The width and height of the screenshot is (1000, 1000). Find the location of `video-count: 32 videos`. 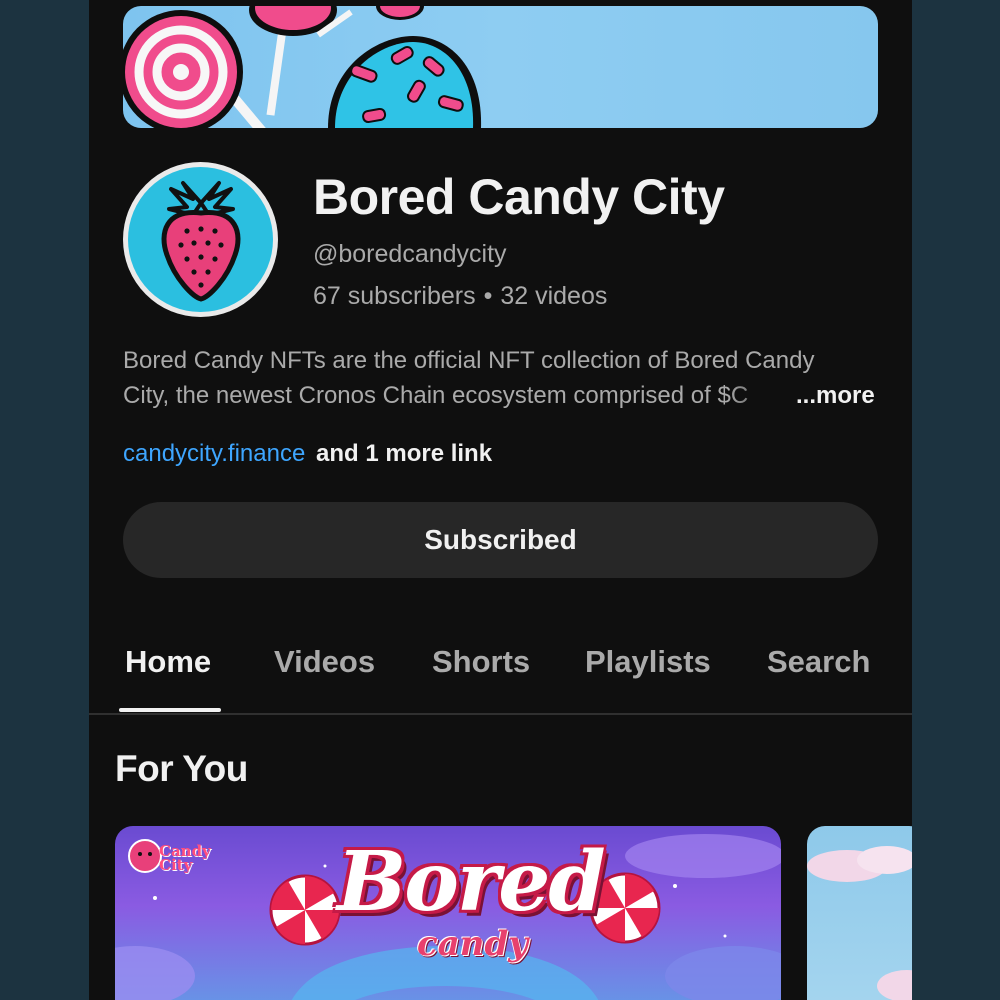

video-count: 32 videos is located at coordinates (554, 296).